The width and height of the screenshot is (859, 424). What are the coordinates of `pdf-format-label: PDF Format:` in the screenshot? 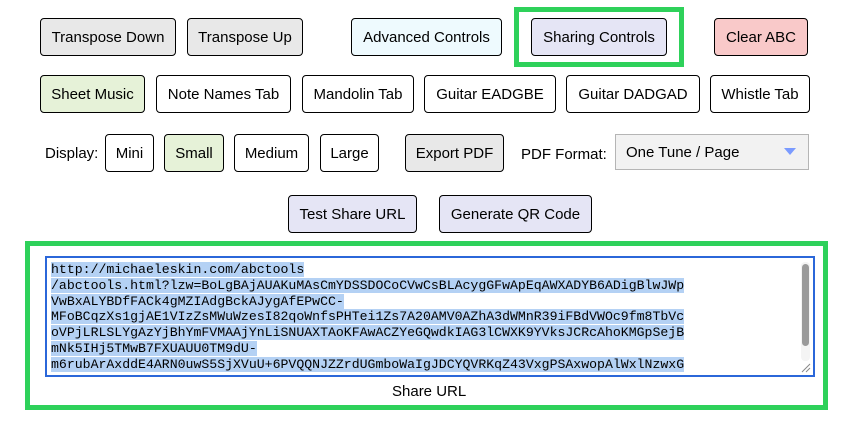 It's located at (564, 154).